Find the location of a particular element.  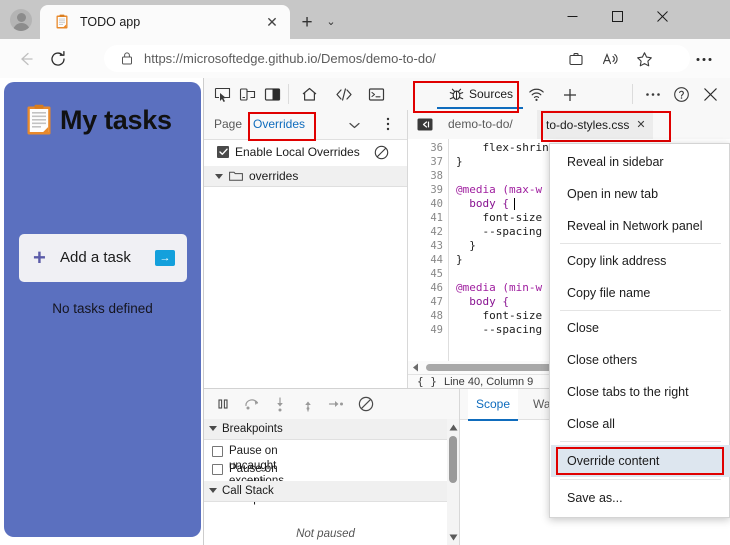

inspect-element-button is located at coordinates (222, 94).